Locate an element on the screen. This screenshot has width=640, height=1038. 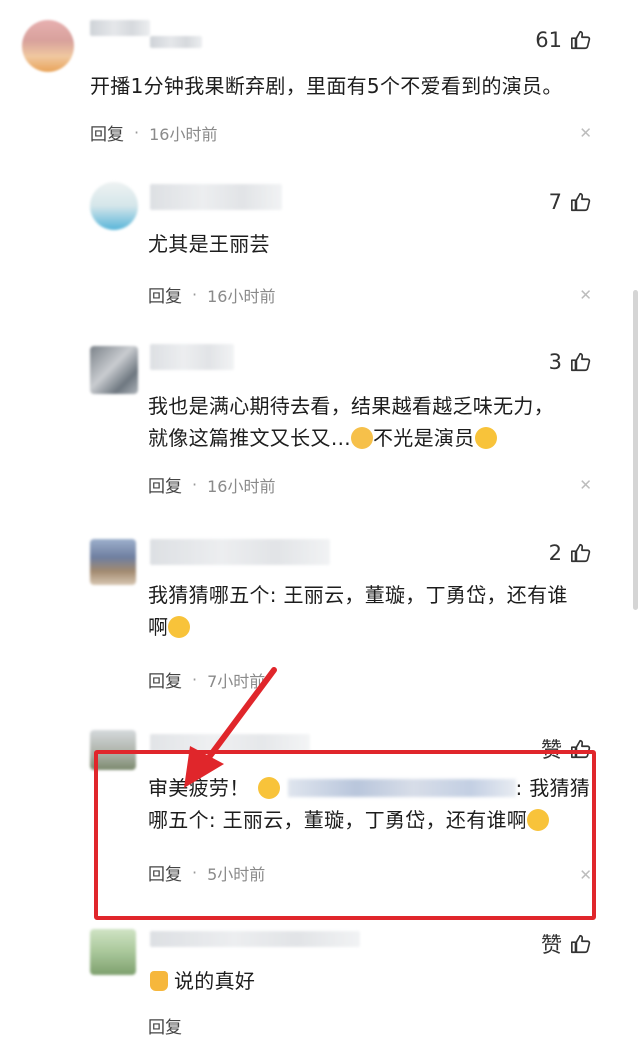
like-button: 赞 is located at coordinates (566, 944).